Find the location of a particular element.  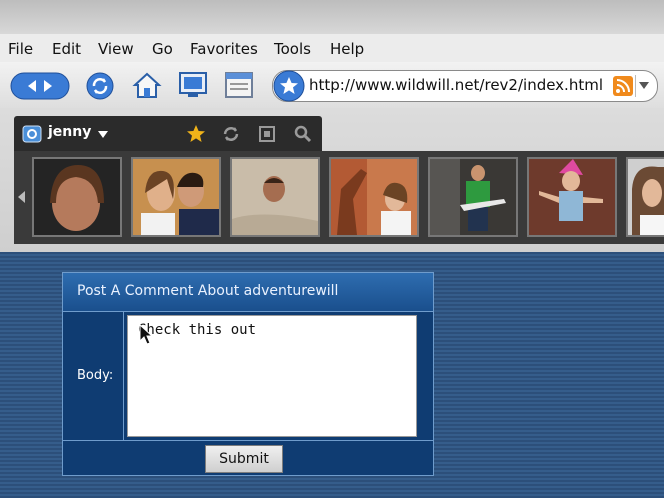

body-label: Body: is located at coordinates (95, 375).